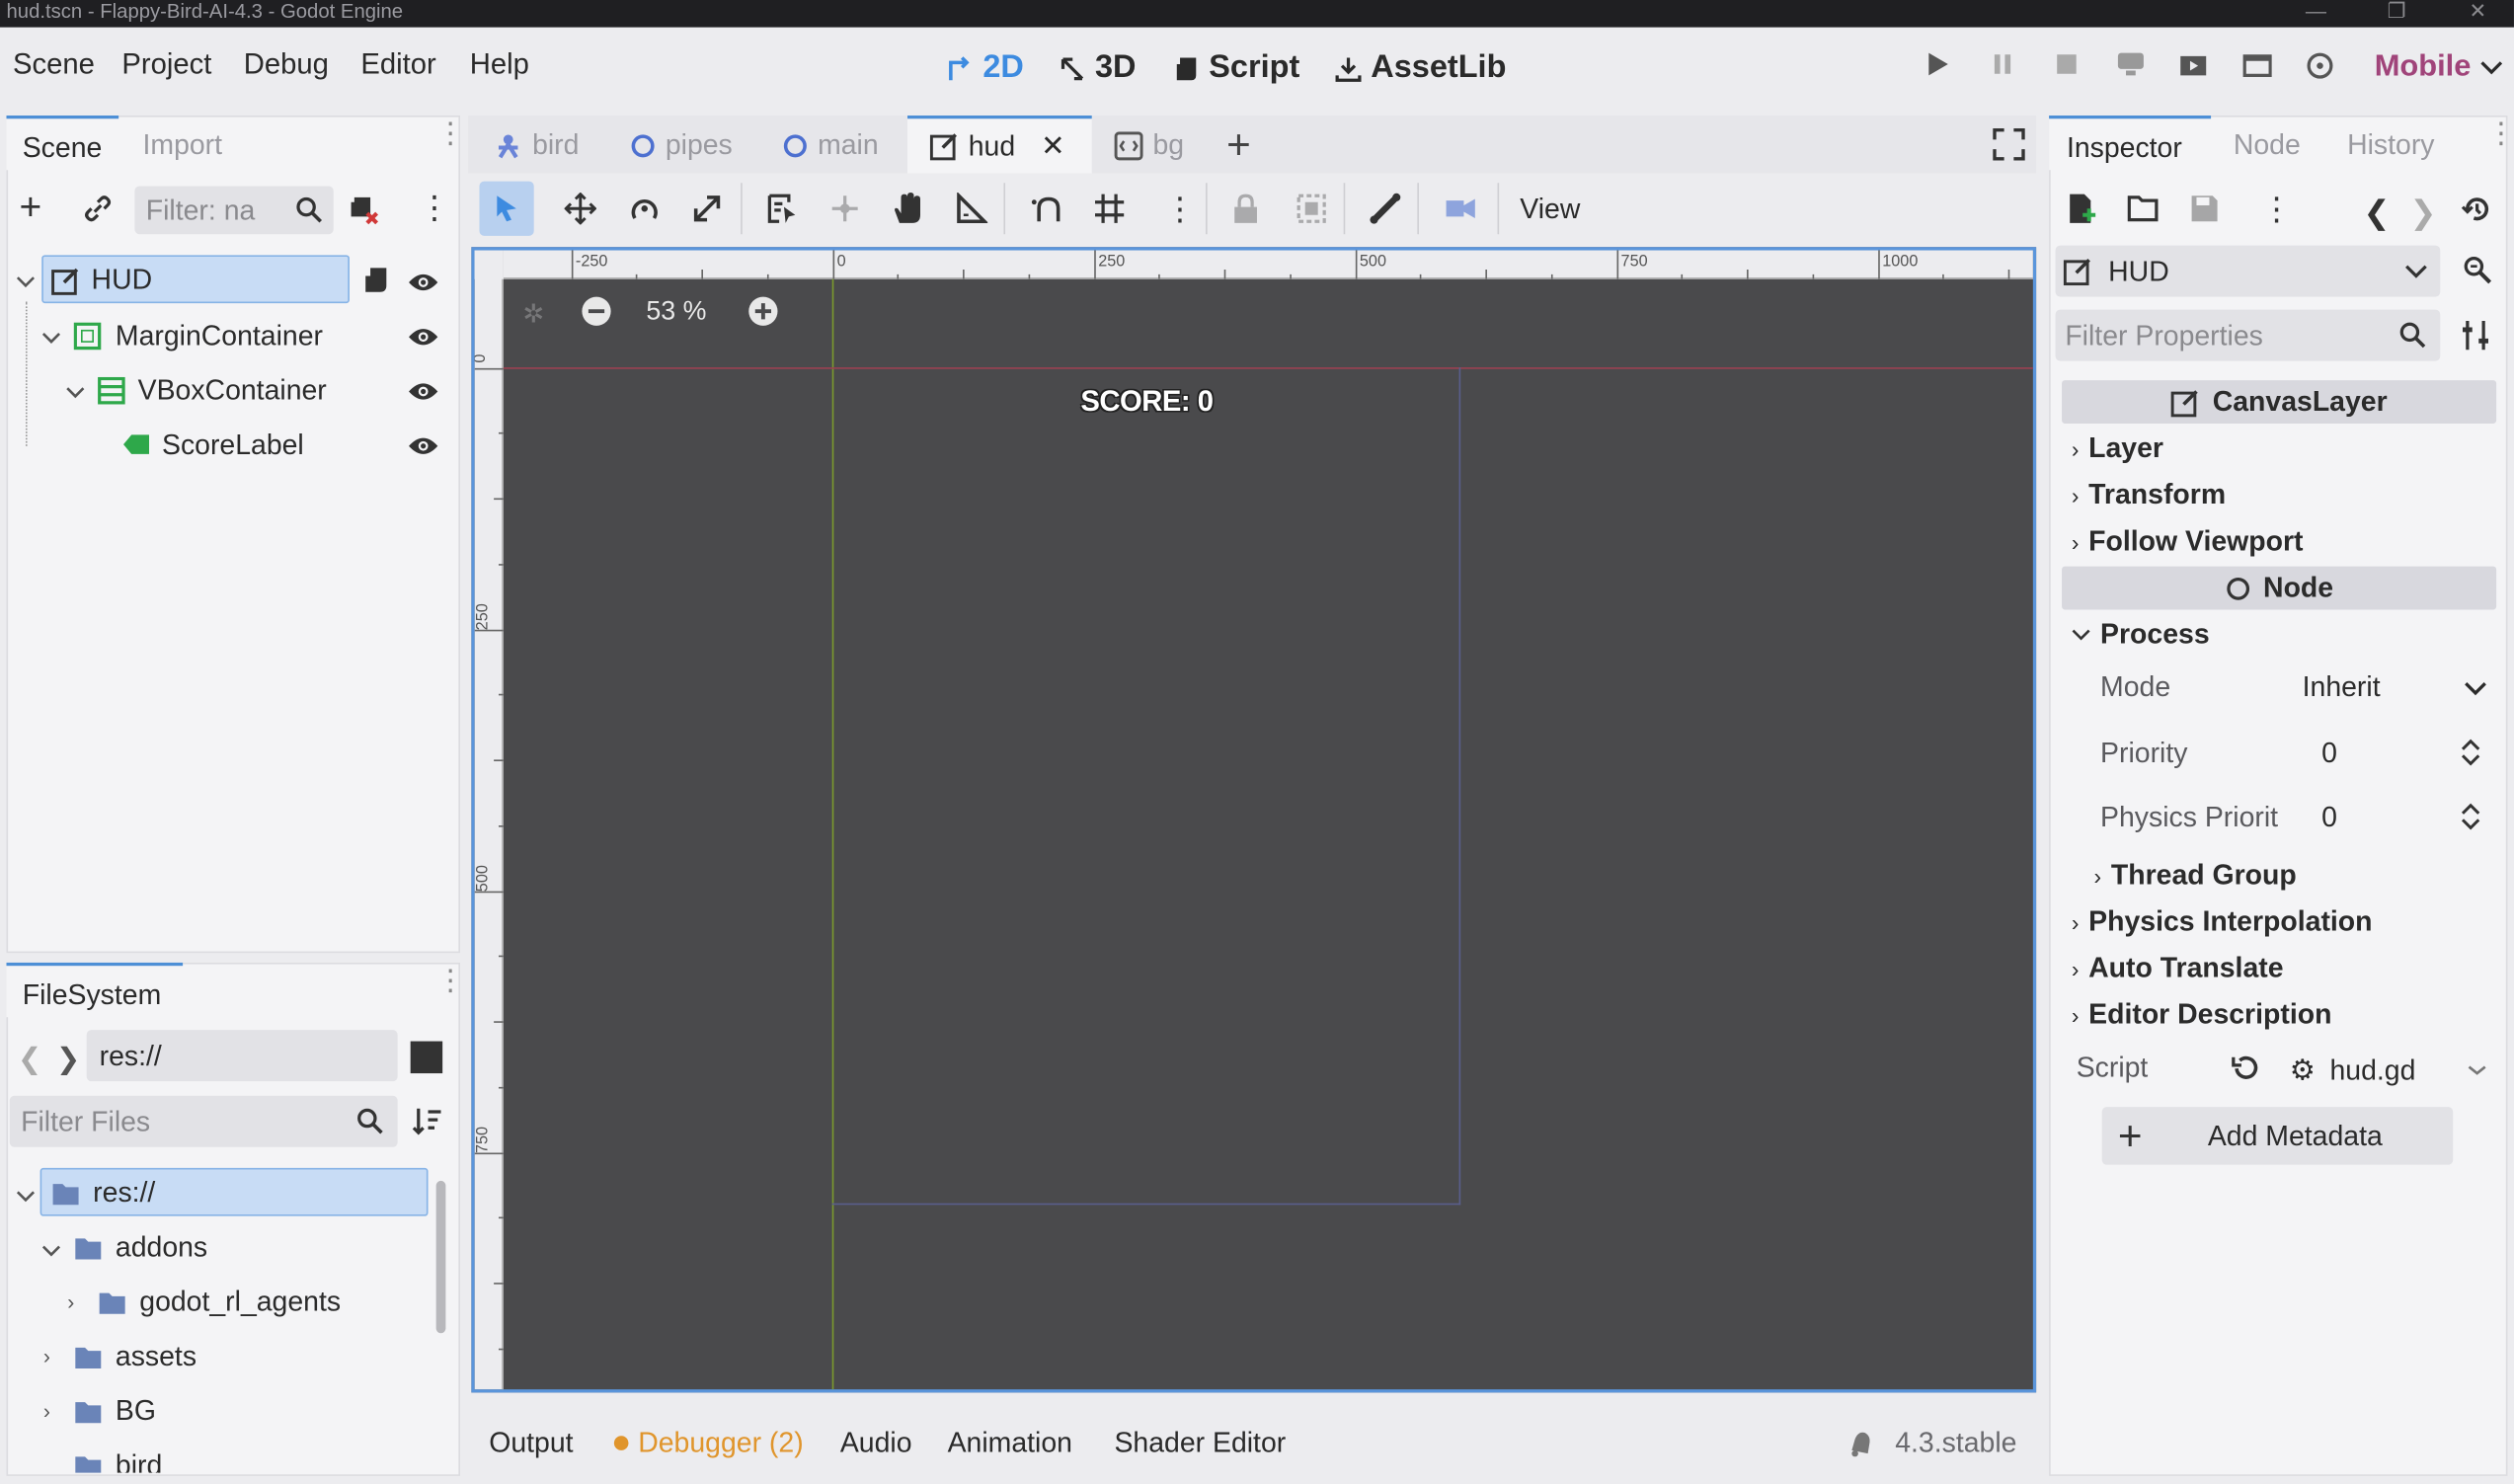 This screenshot has height=1484, width=2514. Describe the element at coordinates (2477, 274) in the screenshot. I see `node-docs-icon` at that location.